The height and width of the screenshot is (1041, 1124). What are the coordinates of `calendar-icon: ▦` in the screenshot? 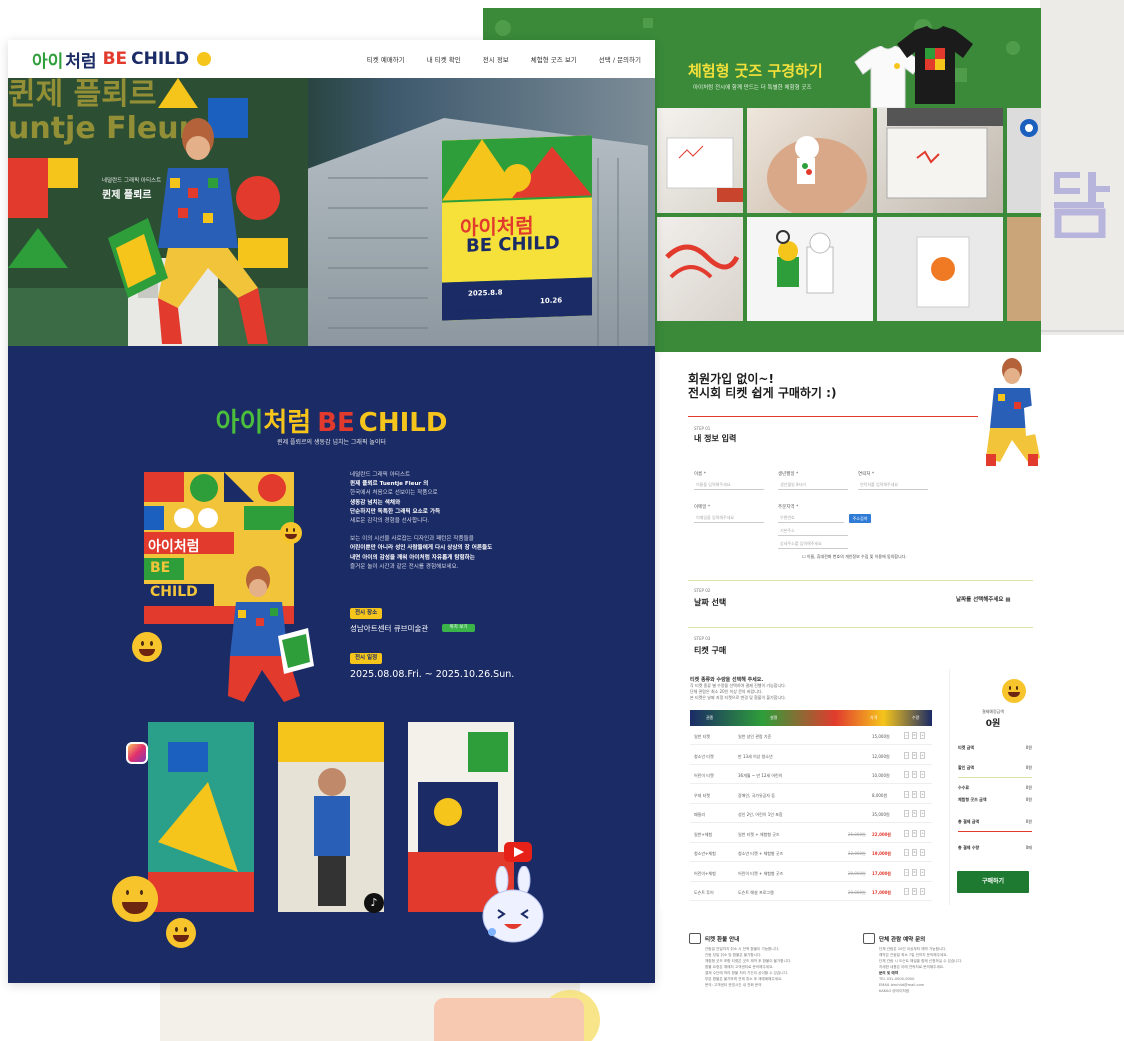 It's located at (1008, 600).